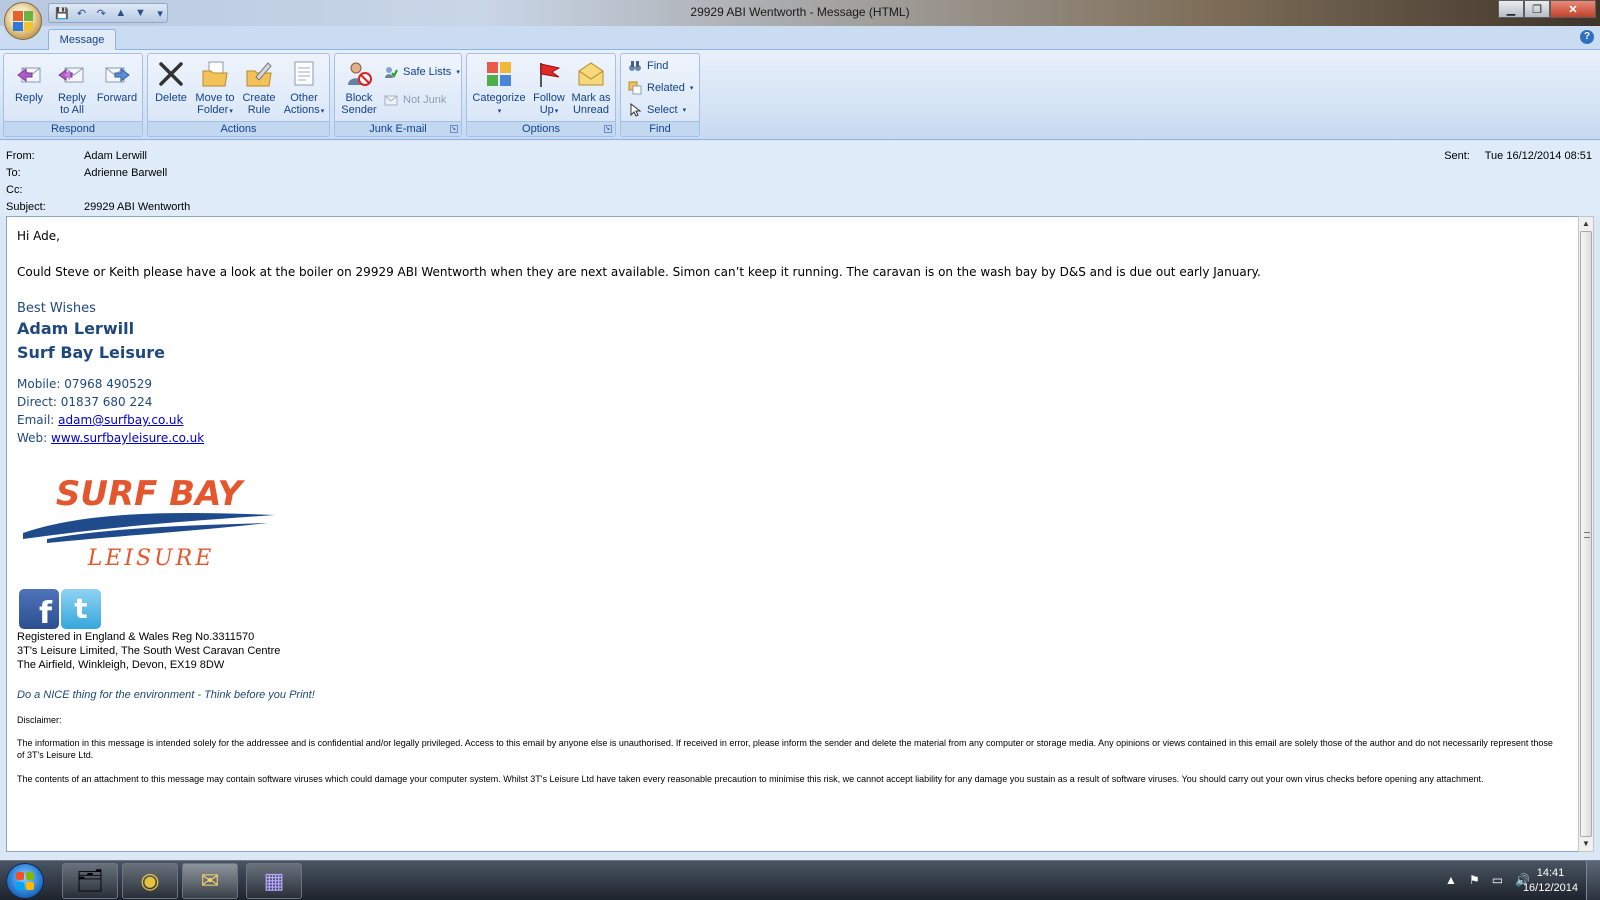 The width and height of the screenshot is (1600, 900). What do you see at coordinates (1474, 880) in the screenshot?
I see `action-center-flag-icon: ⚑` at bounding box center [1474, 880].